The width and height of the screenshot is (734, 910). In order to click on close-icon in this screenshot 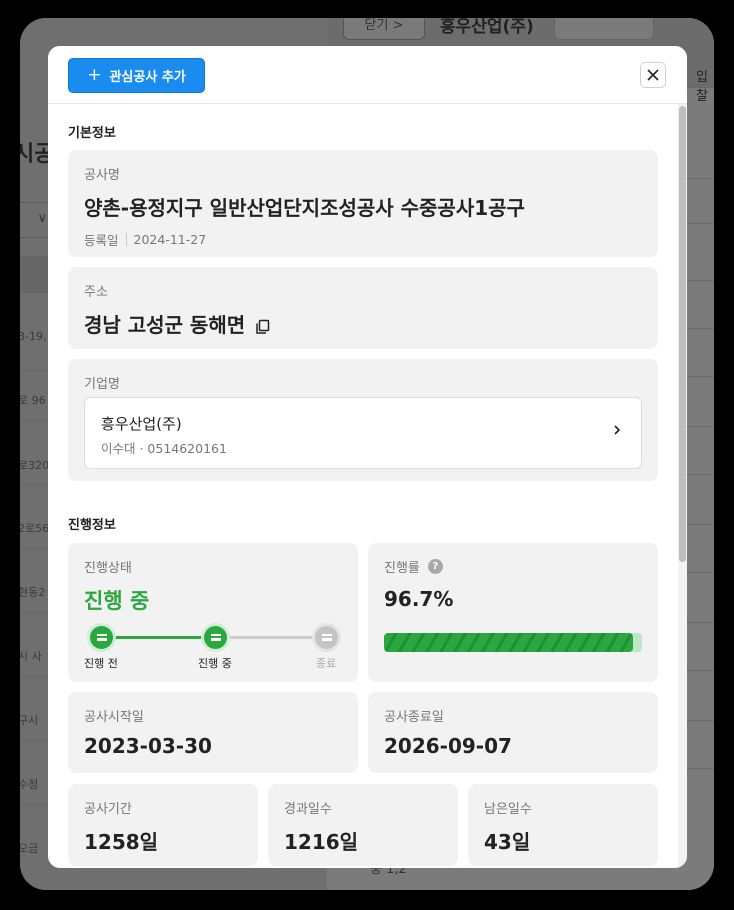, I will do `click(653, 75)`.